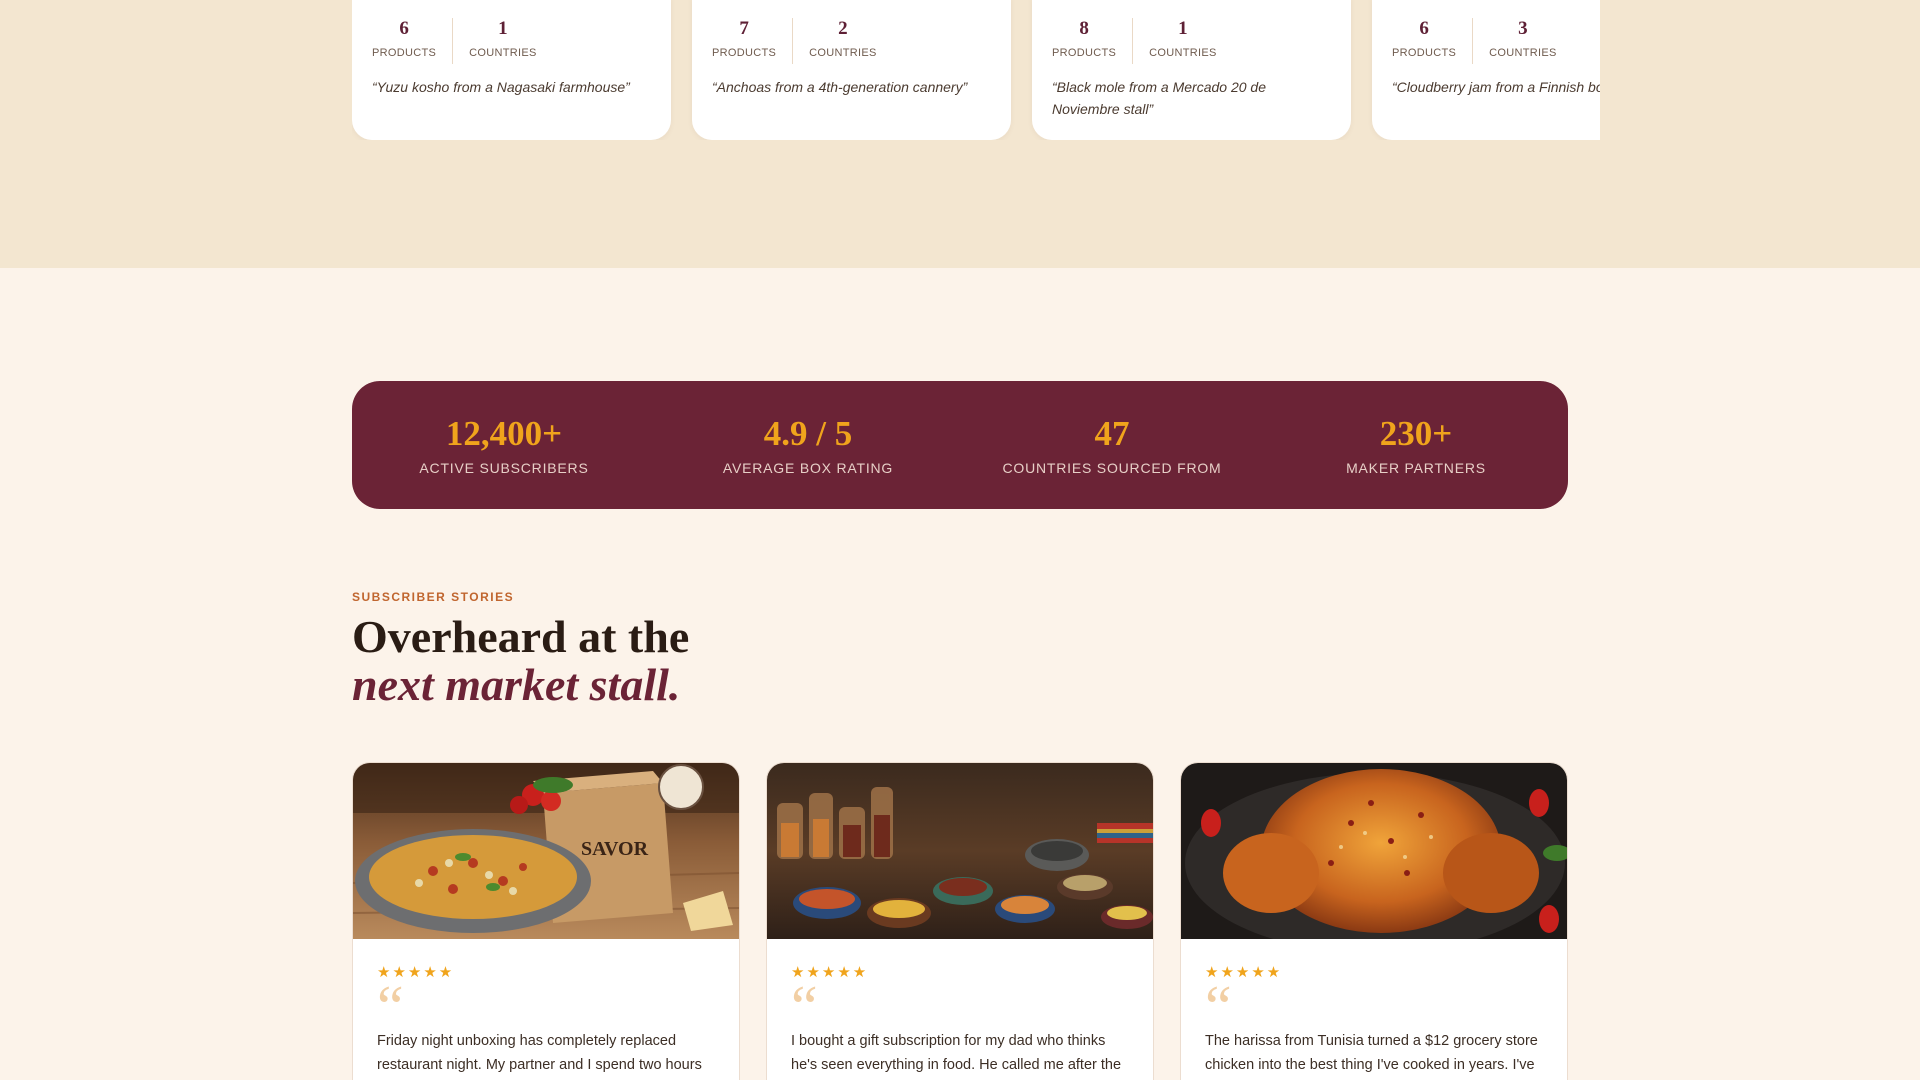  I want to click on countries-count: 2, so click(843, 28).